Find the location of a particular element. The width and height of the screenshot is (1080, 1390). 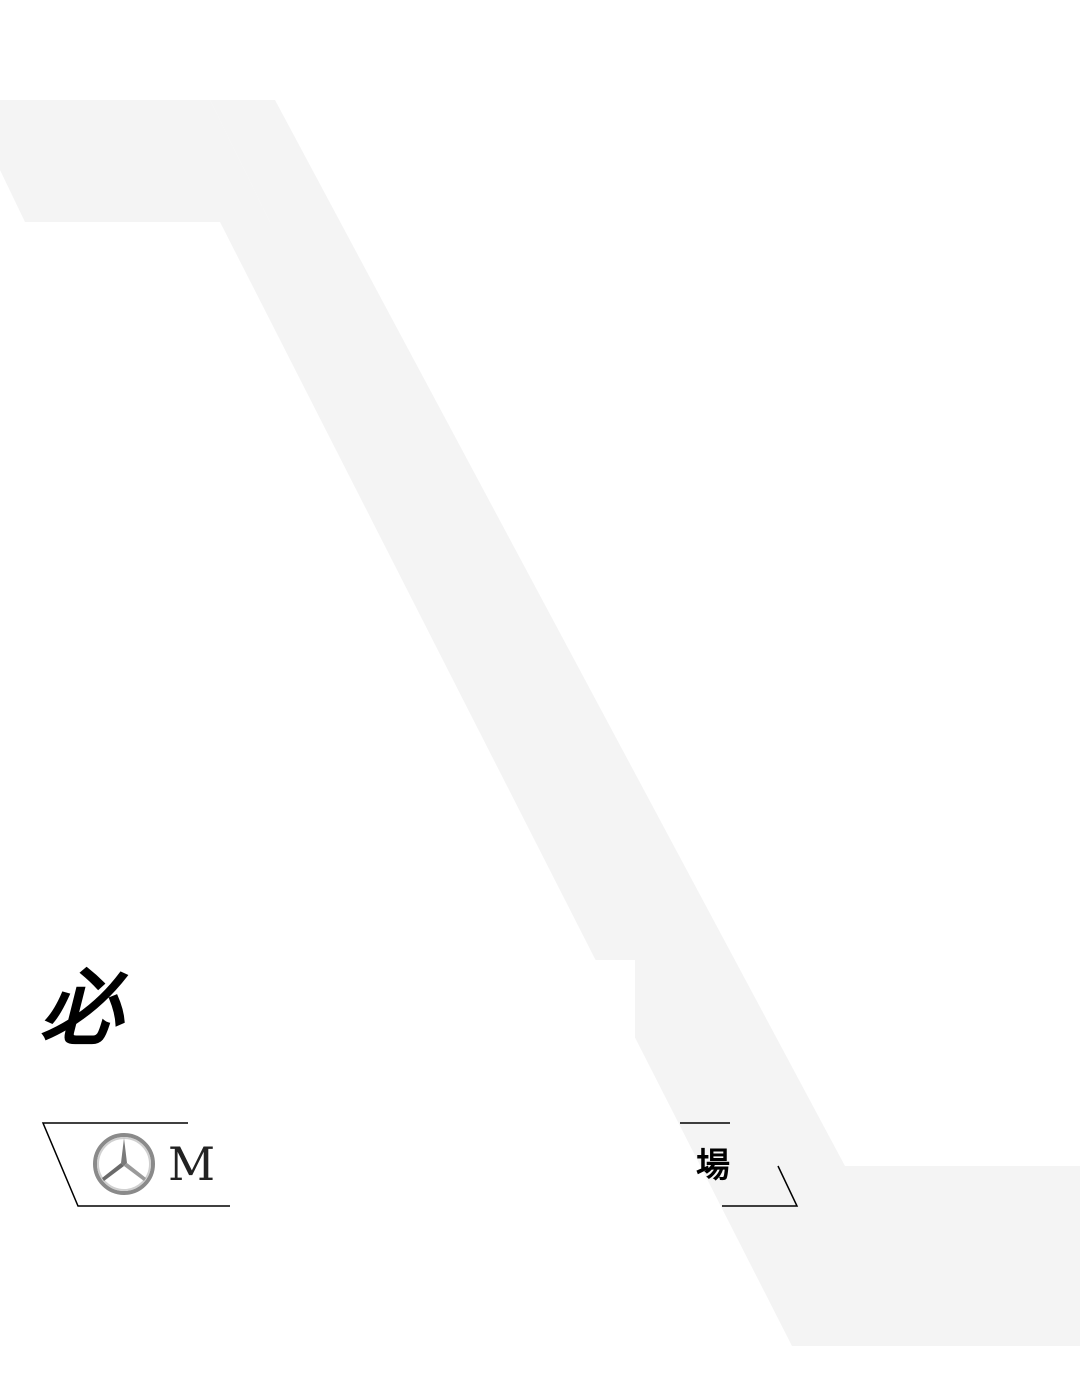

brand-wordmark: M is located at coordinates (192, 1164).